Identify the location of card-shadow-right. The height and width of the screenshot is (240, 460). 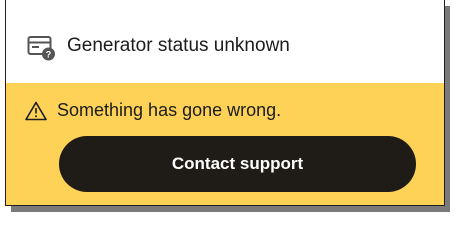
(447, 109).